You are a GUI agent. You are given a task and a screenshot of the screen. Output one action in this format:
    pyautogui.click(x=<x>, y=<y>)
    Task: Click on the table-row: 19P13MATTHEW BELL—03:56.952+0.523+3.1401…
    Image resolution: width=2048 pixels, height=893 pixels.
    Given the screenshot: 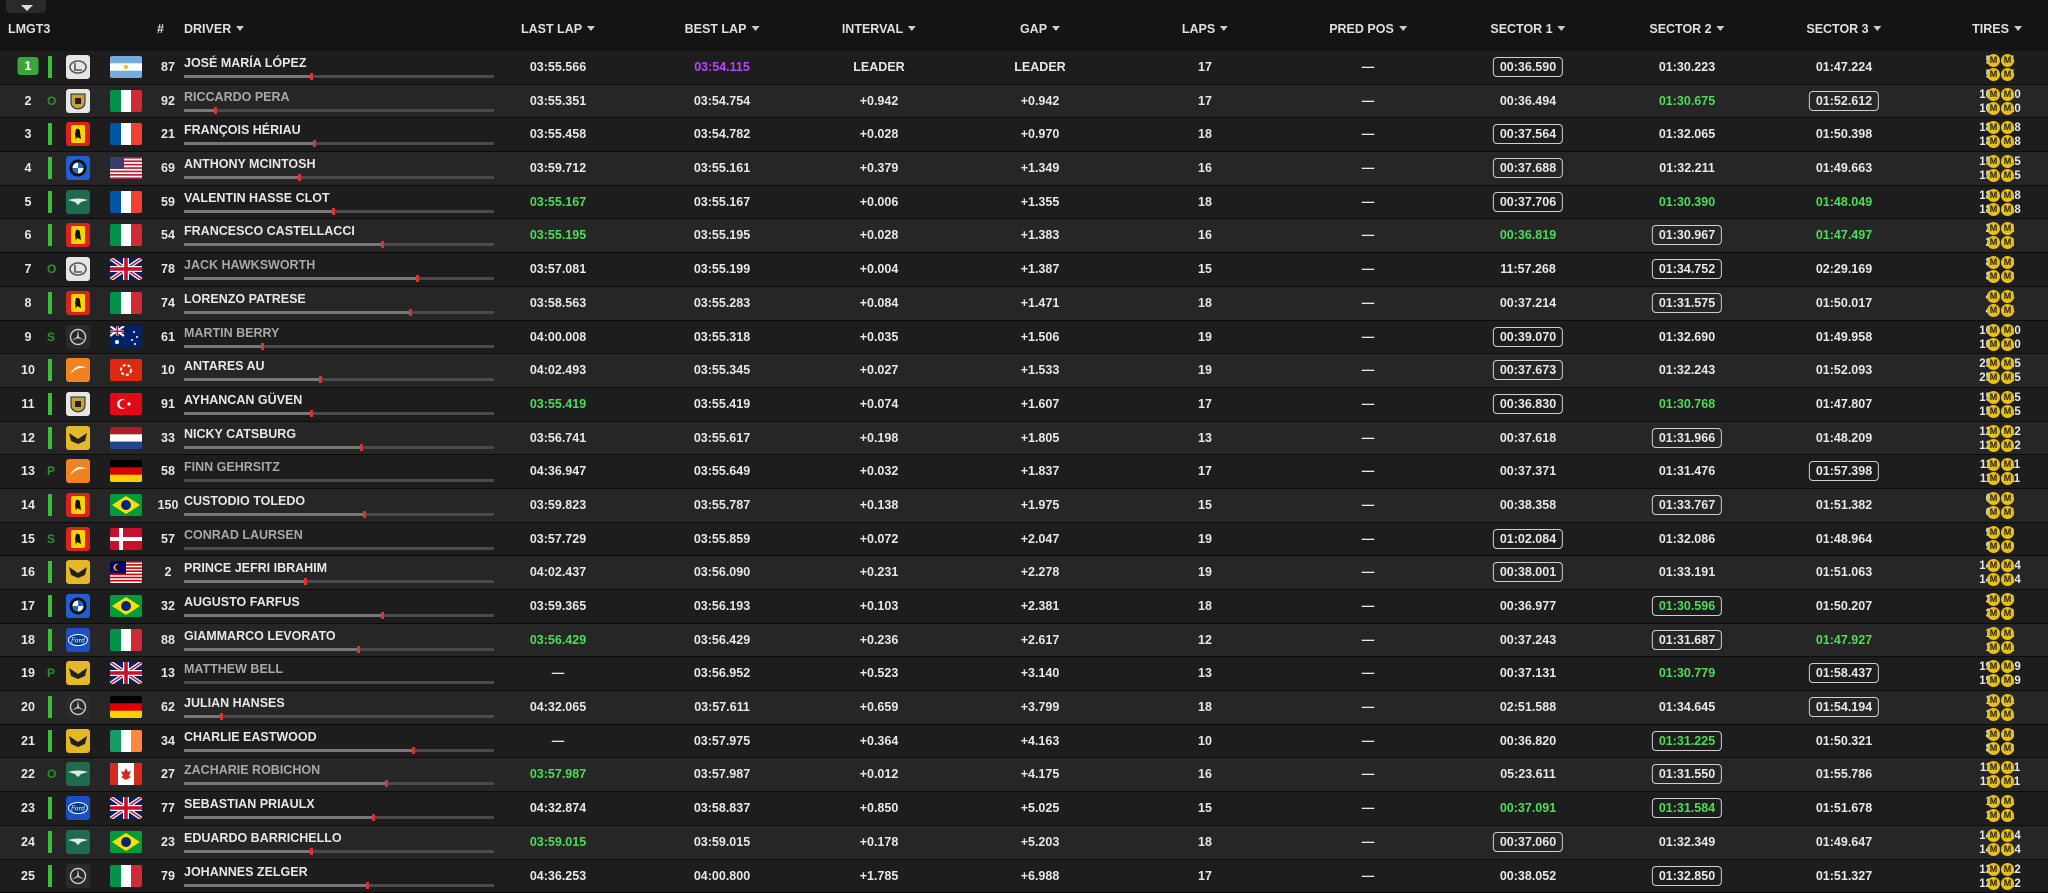 What is the action you would take?
    pyautogui.click(x=1024, y=674)
    